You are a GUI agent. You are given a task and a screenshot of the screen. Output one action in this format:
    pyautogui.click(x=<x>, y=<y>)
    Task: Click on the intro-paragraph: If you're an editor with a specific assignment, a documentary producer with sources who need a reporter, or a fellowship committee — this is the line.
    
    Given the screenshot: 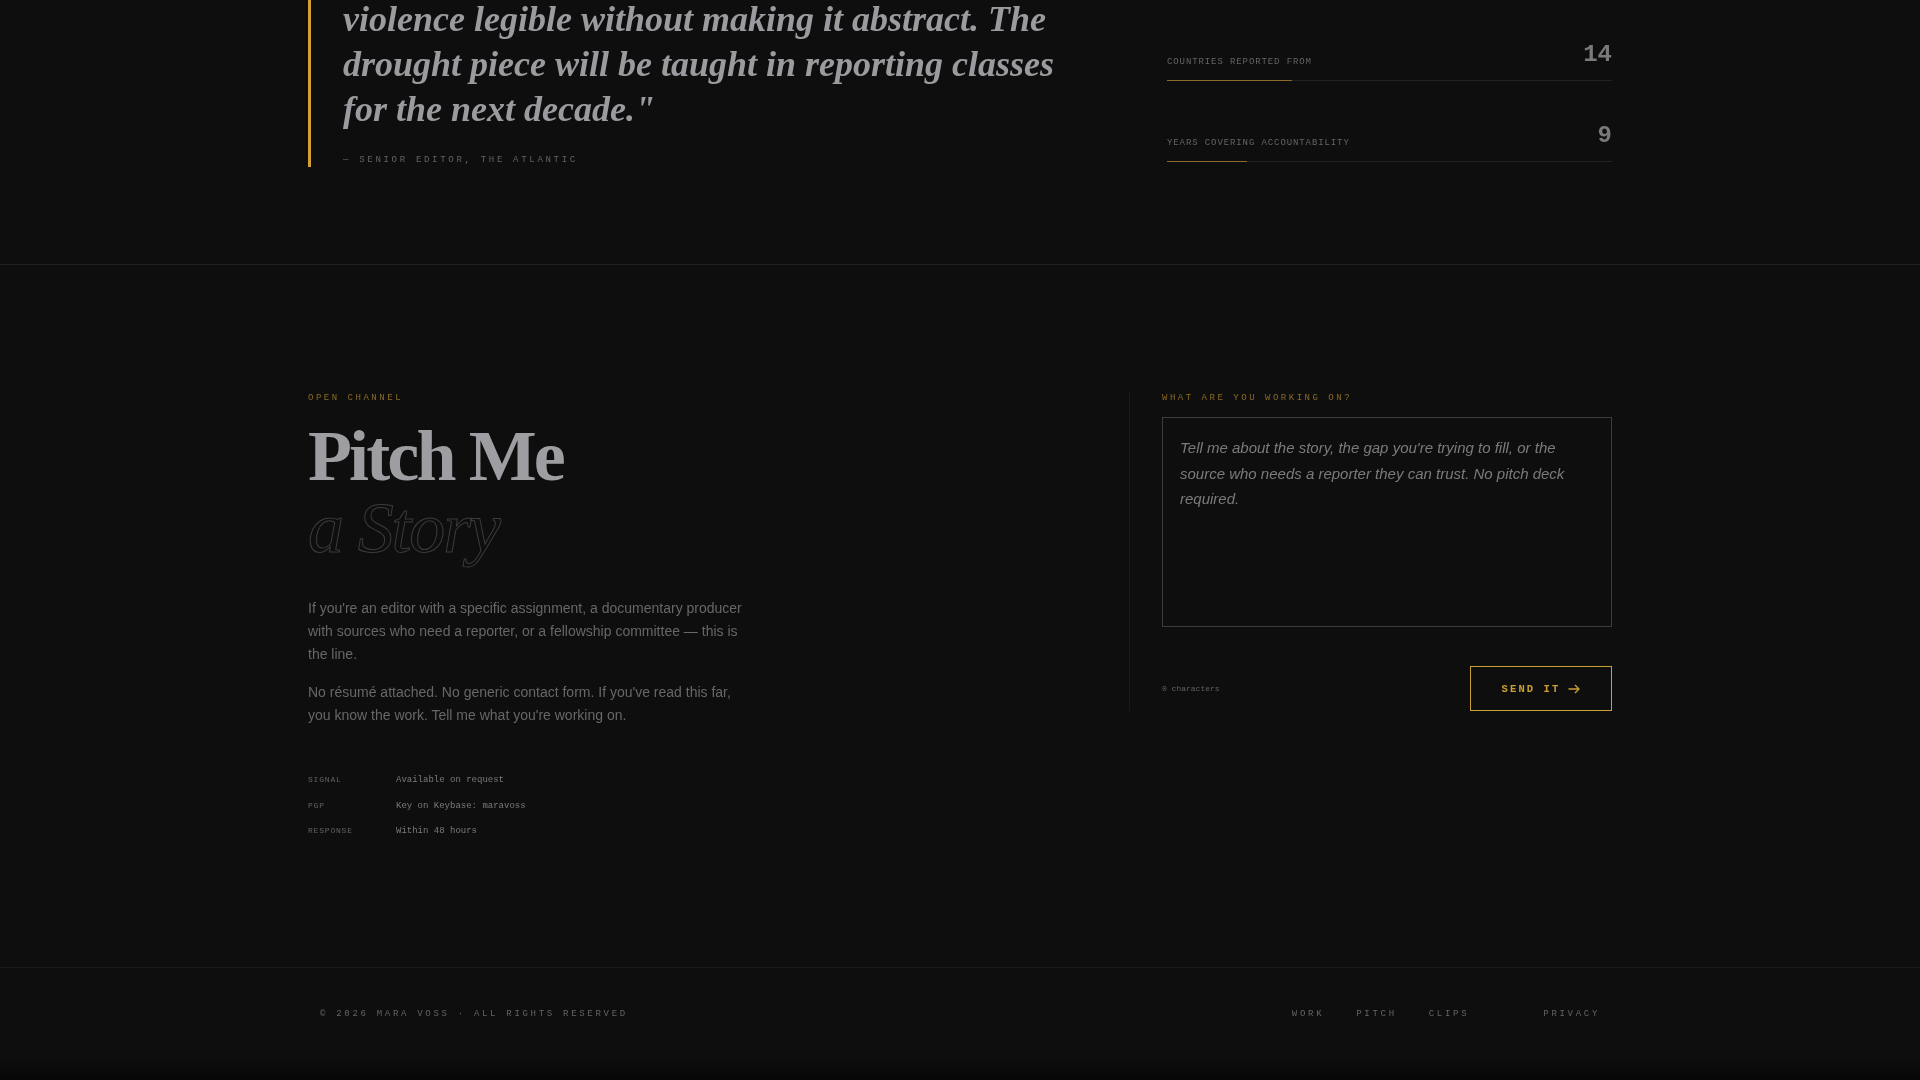 What is the action you would take?
    pyautogui.click(x=525, y=631)
    